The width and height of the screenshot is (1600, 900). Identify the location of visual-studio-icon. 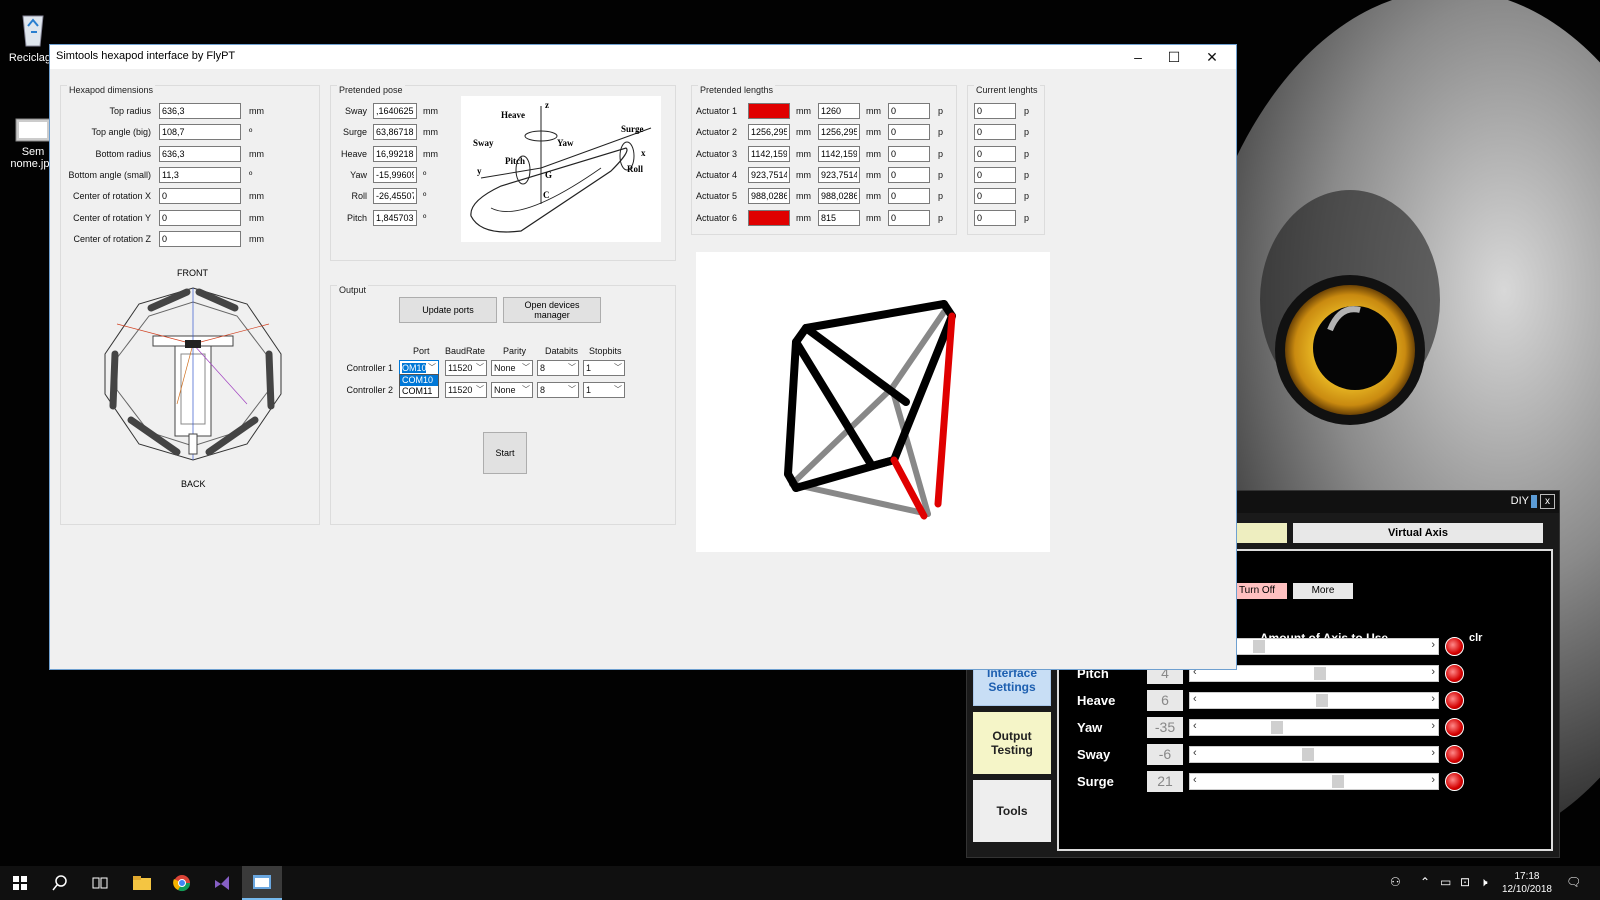
(222, 883).